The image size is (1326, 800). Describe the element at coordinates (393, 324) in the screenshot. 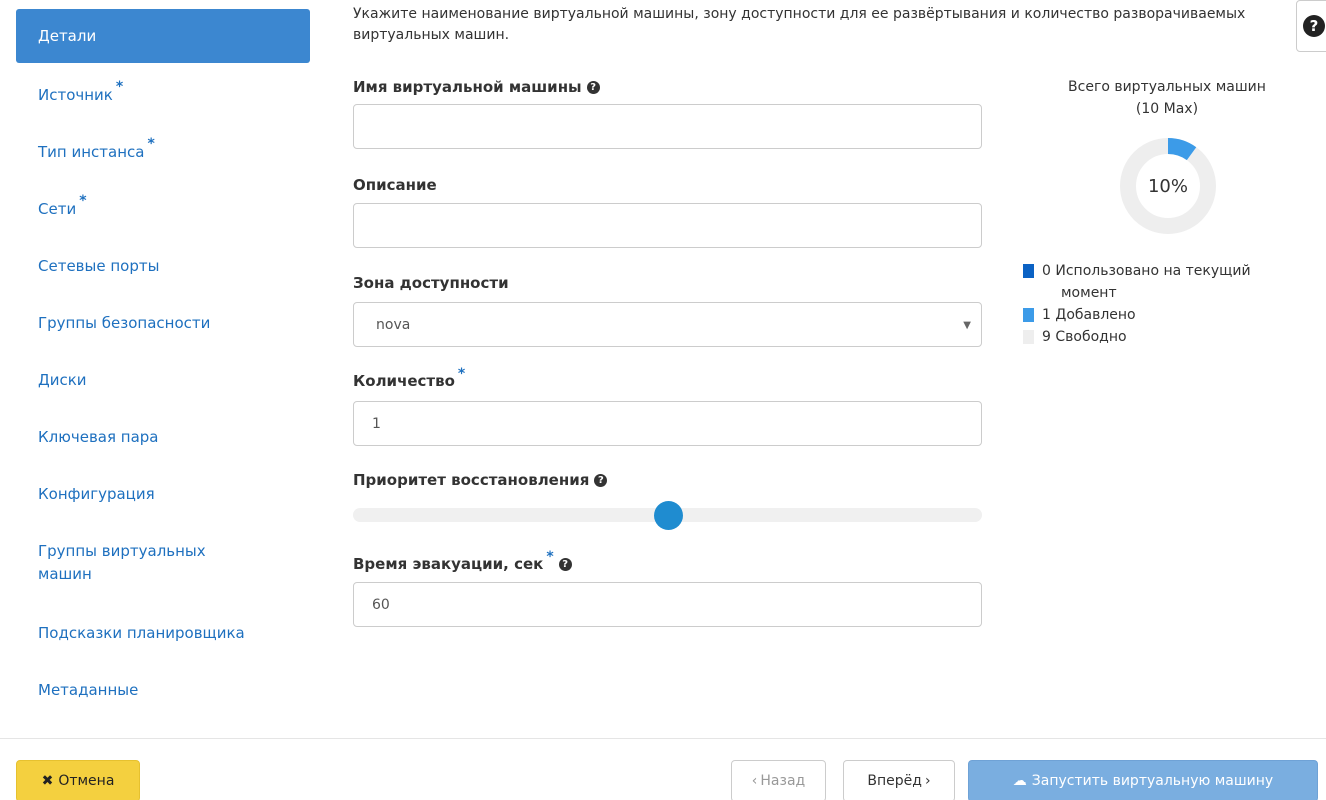

I see `select-value: nova` at that location.